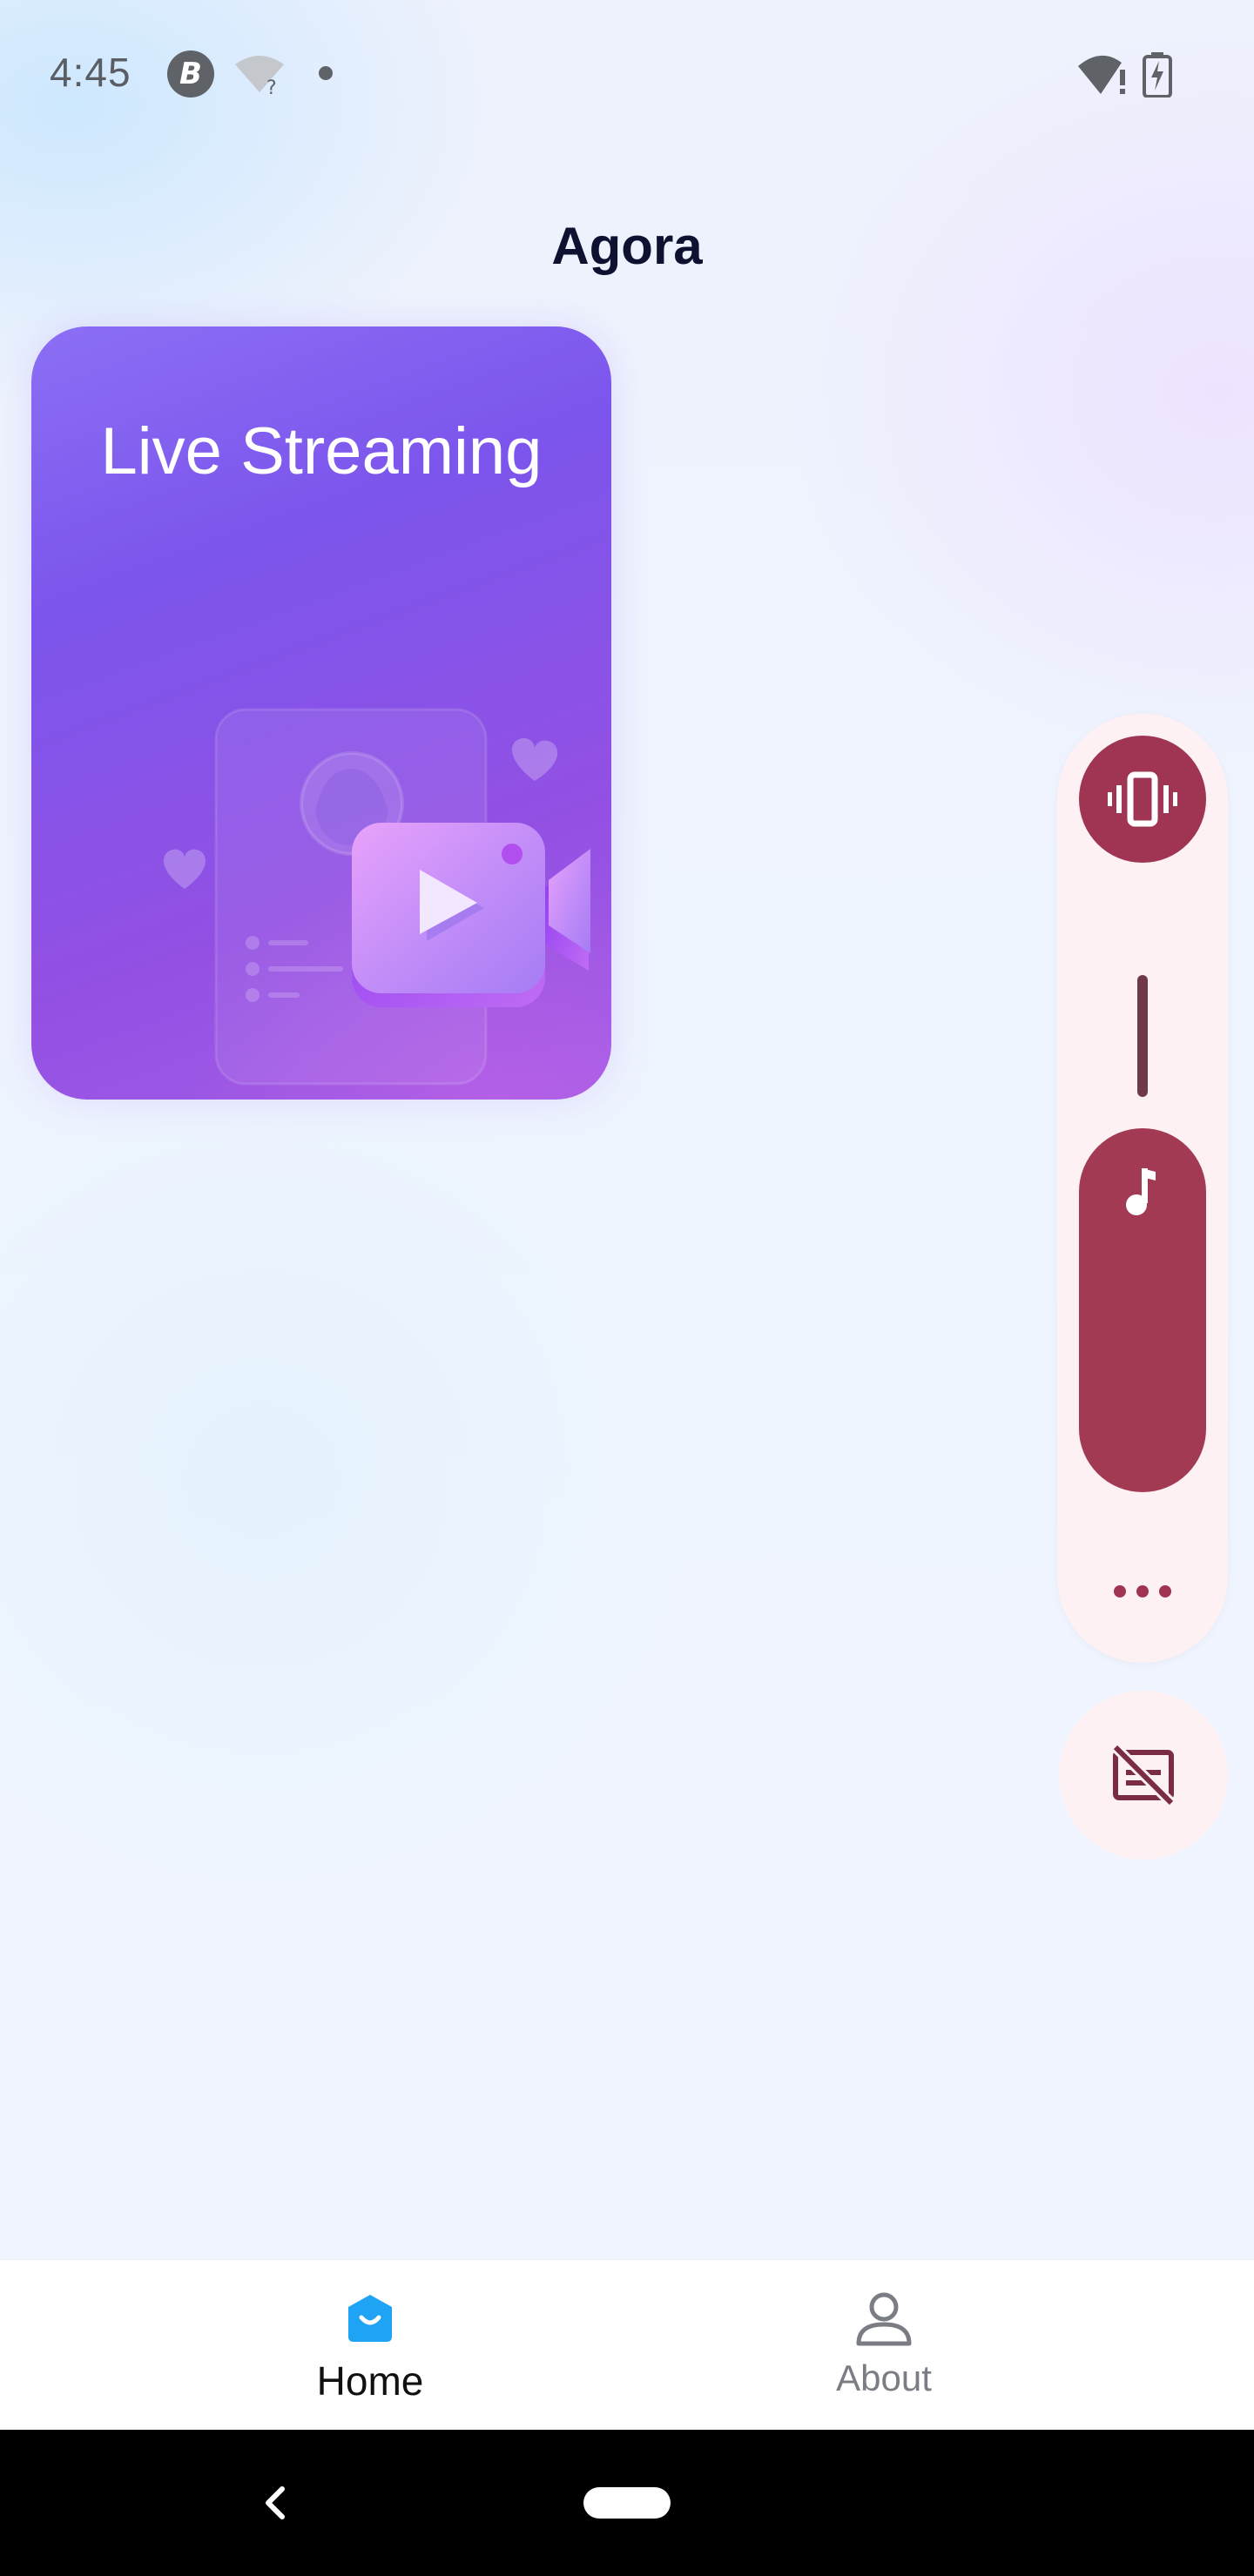  What do you see at coordinates (1141, 1191) in the screenshot?
I see `music-note-icon` at bounding box center [1141, 1191].